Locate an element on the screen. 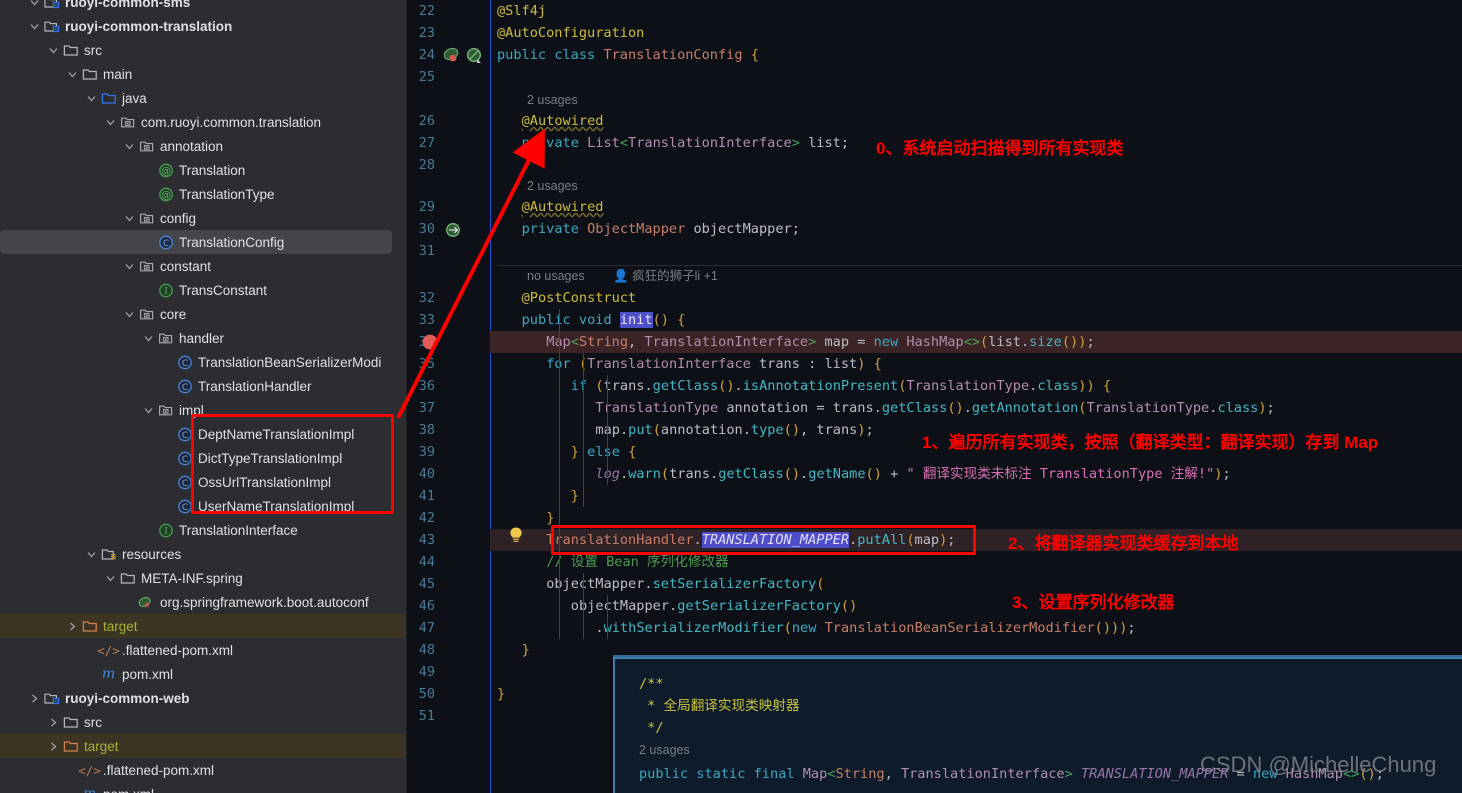 The image size is (1462, 793). code-line-27: private List<TranslationInterface> list; is located at coordinates (685, 143).